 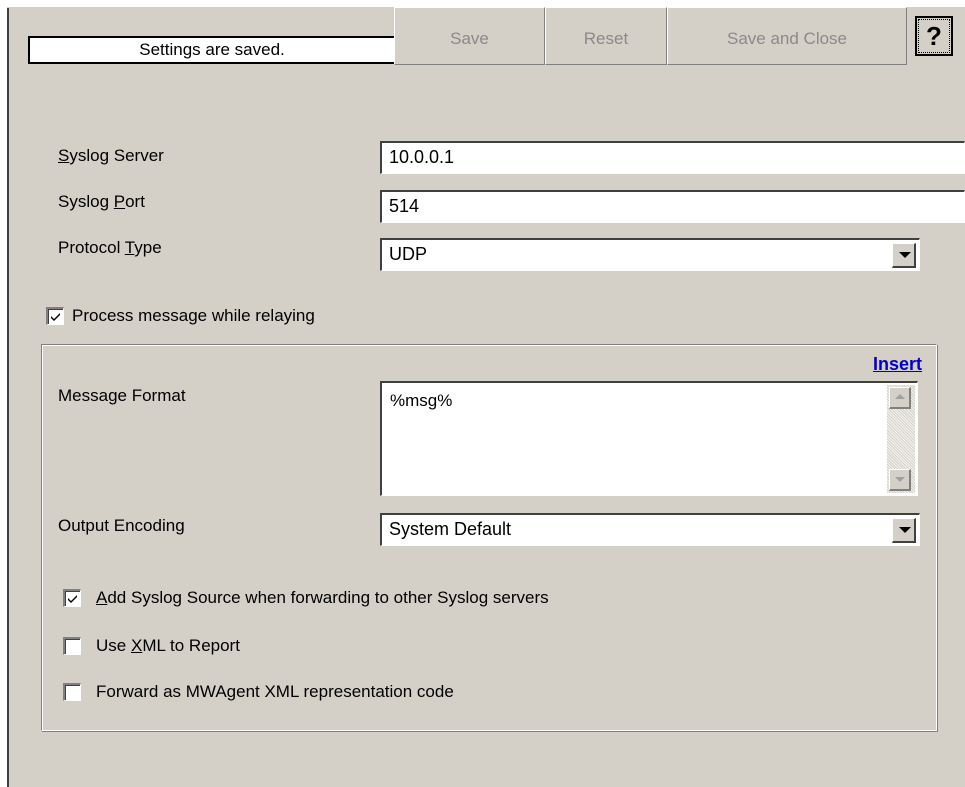 I want to click on syslog-server-label: Syslog Server, so click(x=111, y=155).